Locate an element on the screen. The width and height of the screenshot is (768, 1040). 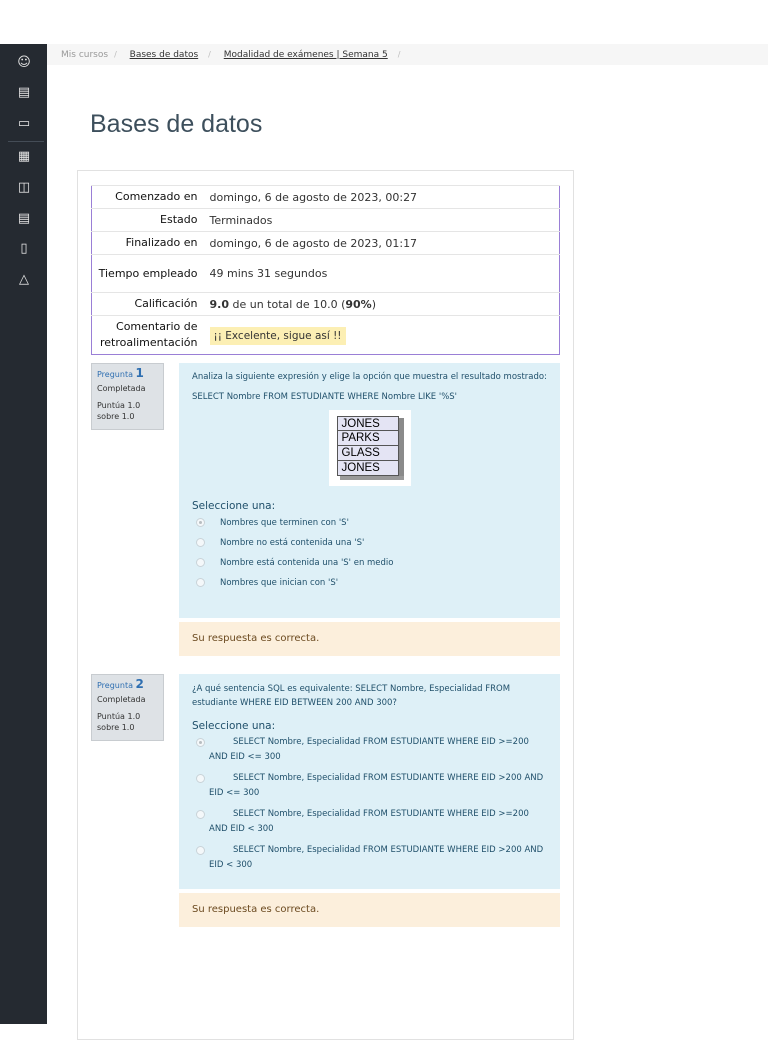
started-label: Comenzado en is located at coordinates (147, 197).